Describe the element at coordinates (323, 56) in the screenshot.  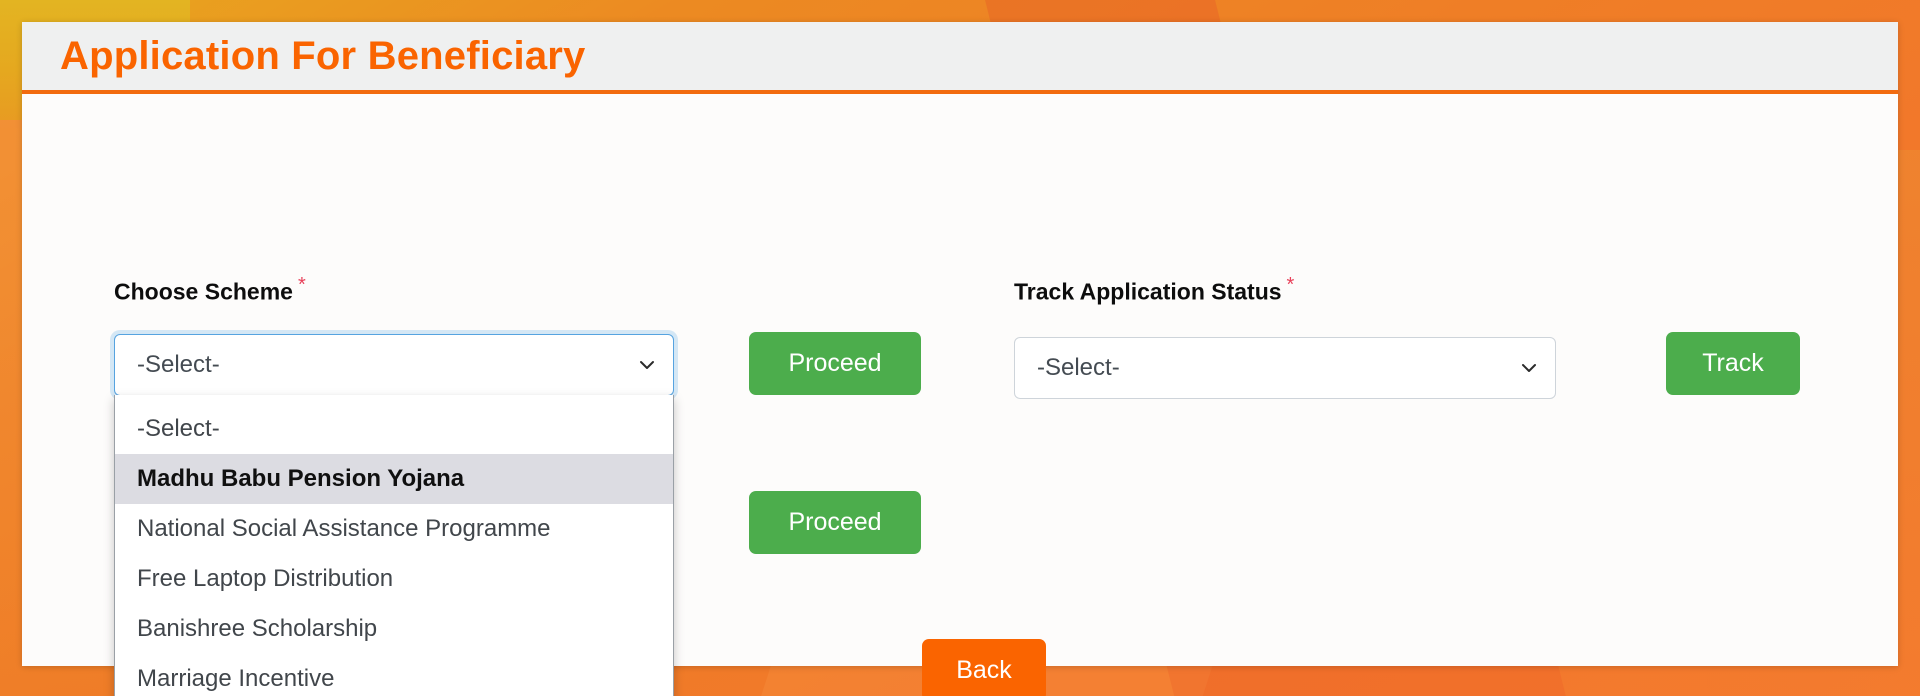
I see `page-title: Application For Beneficiary` at that location.